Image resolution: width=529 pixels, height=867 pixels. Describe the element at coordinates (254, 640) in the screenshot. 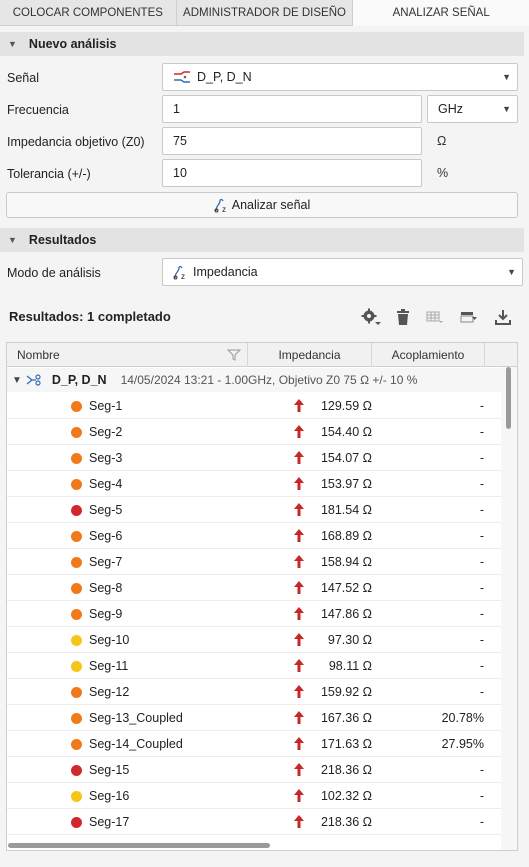

I see `table-row: Seg-10 97.30 Ω -` at that location.